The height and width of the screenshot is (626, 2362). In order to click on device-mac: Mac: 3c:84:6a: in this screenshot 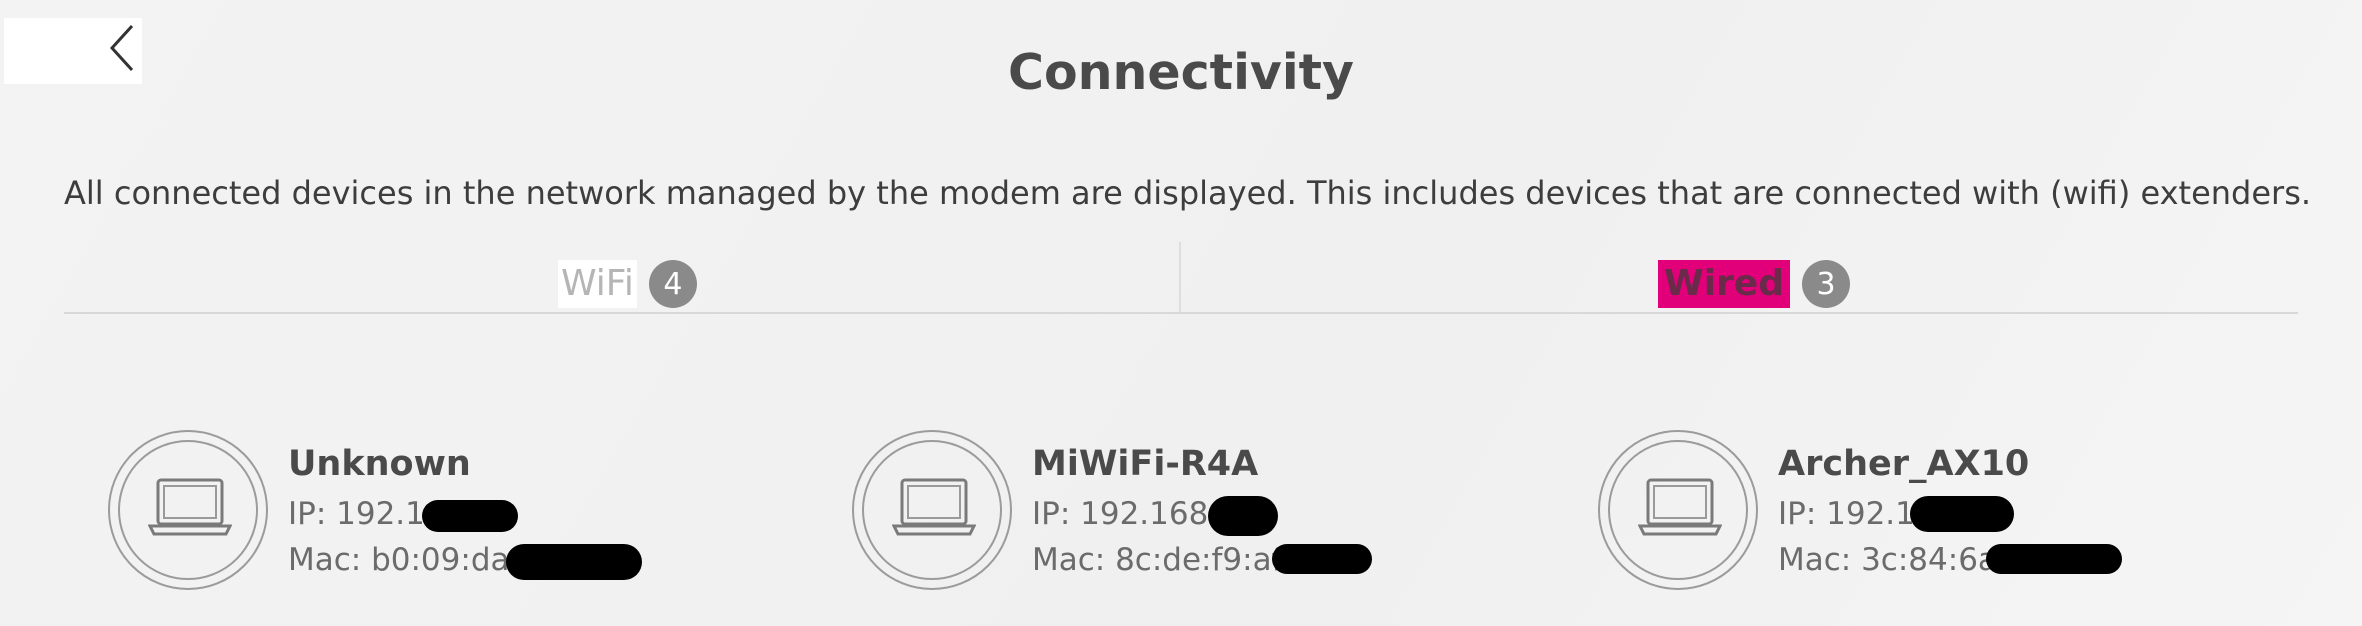, I will do `click(1893, 560)`.